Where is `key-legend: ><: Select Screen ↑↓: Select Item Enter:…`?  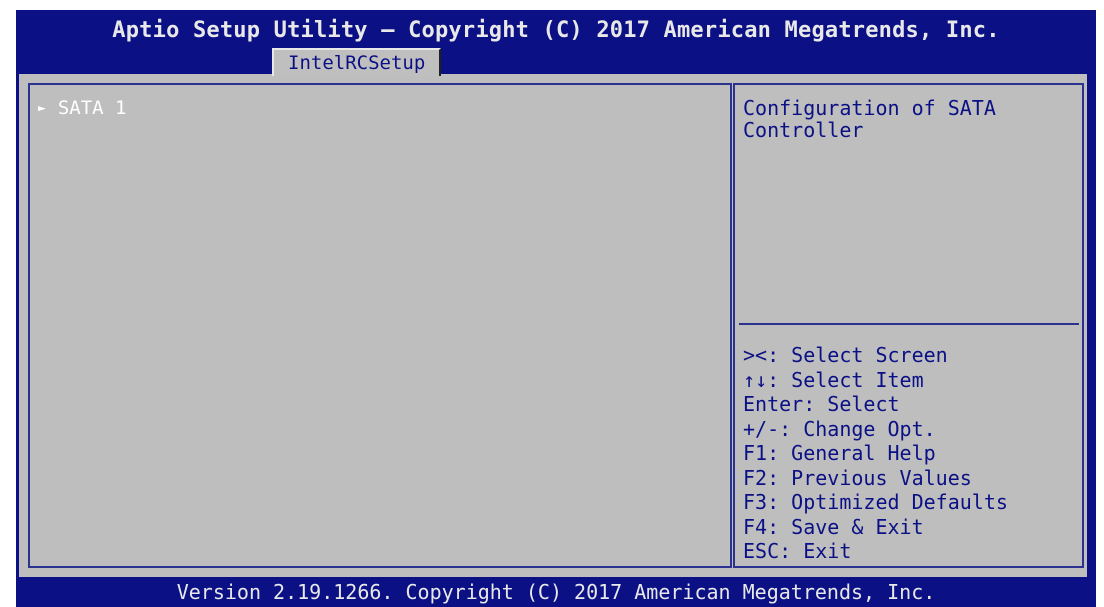
key-legend: ><: Select Screen ↑↓: Select Item Enter:… is located at coordinates (875, 453).